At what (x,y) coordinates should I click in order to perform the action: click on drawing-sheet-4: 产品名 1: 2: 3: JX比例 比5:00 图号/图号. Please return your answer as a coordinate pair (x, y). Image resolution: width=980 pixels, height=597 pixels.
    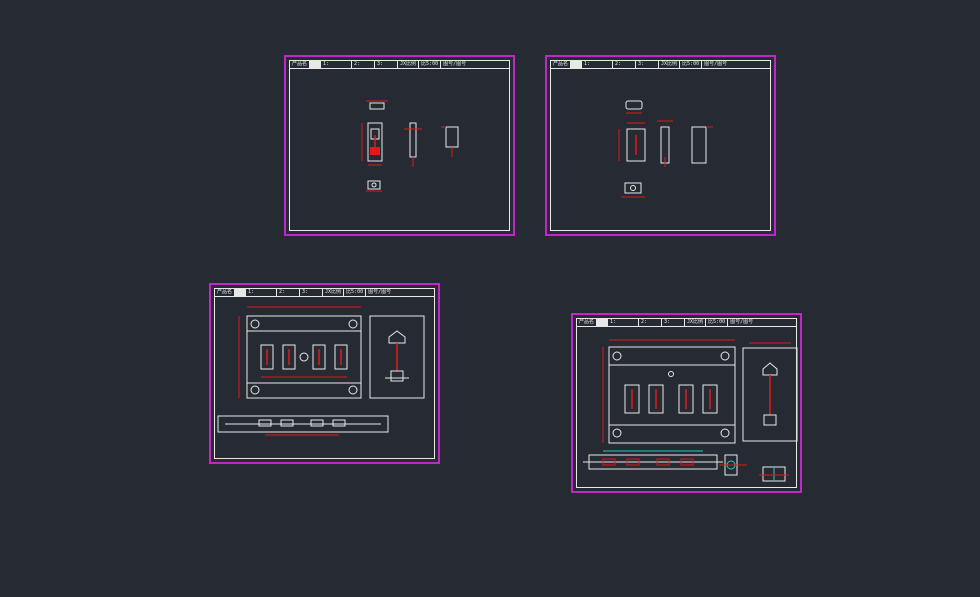
    Looking at the image, I should click on (686, 403).